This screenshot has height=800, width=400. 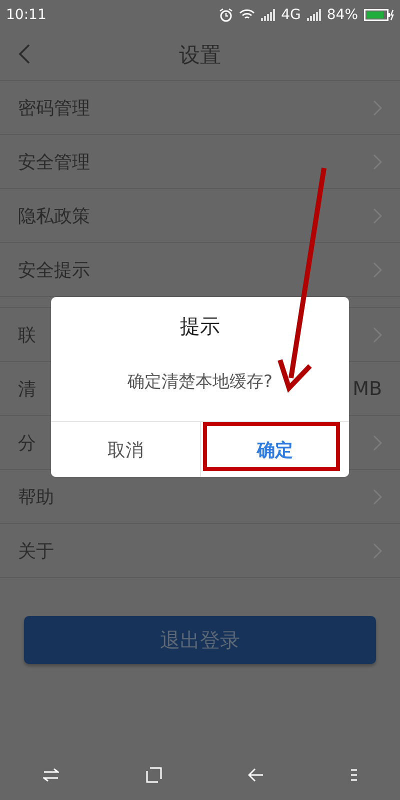 I want to click on settings-label: 安全提示, so click(x=54, y=270).